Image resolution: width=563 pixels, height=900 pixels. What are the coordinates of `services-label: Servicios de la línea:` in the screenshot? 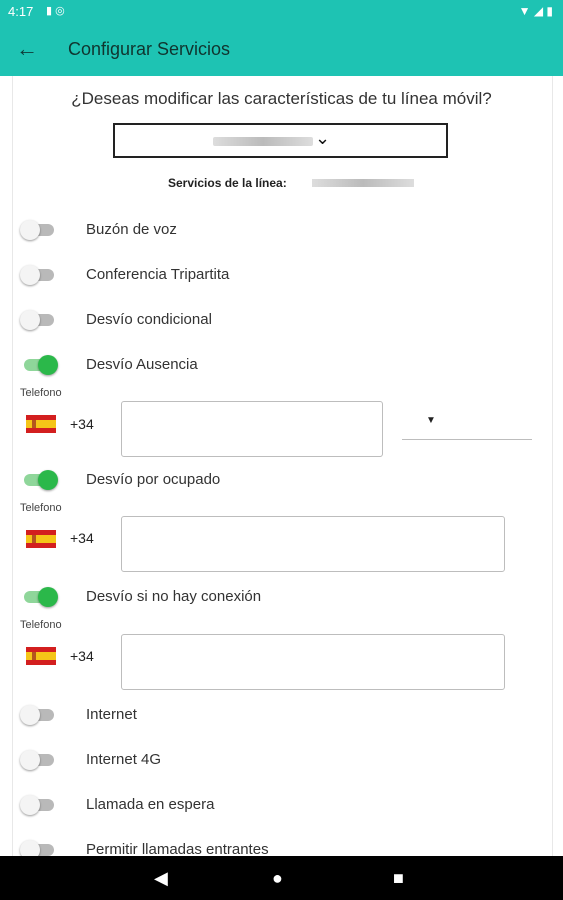 It's located at (227, 183).